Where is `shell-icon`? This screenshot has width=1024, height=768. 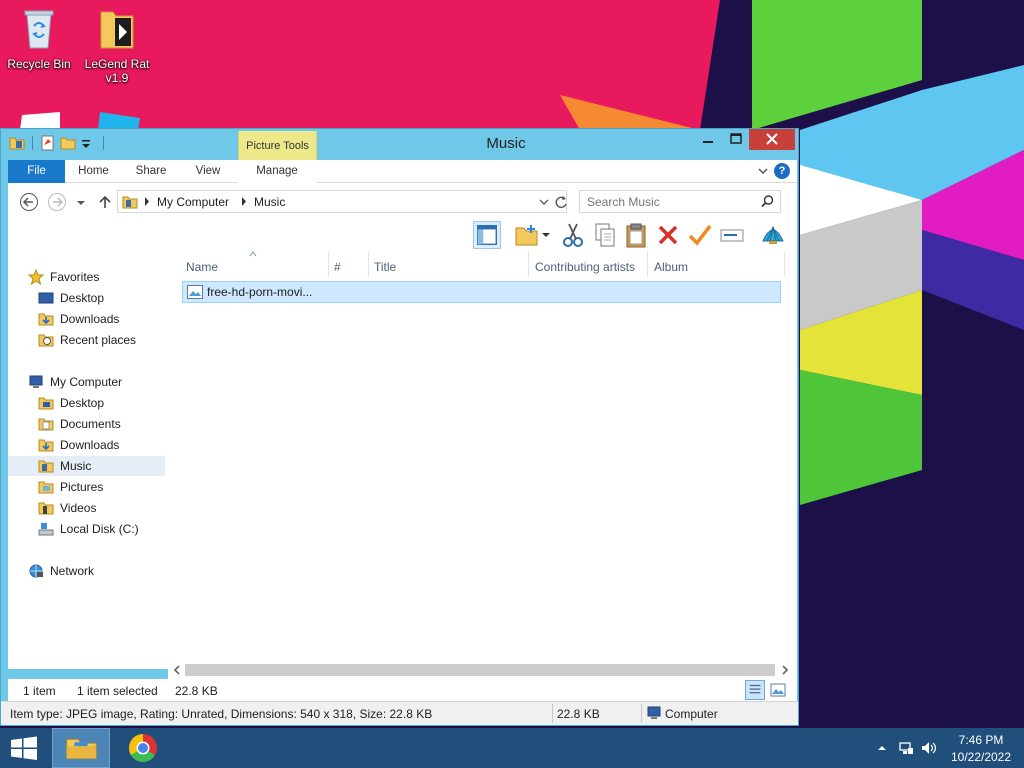
shell-icon is located at coordinates (773, 235).